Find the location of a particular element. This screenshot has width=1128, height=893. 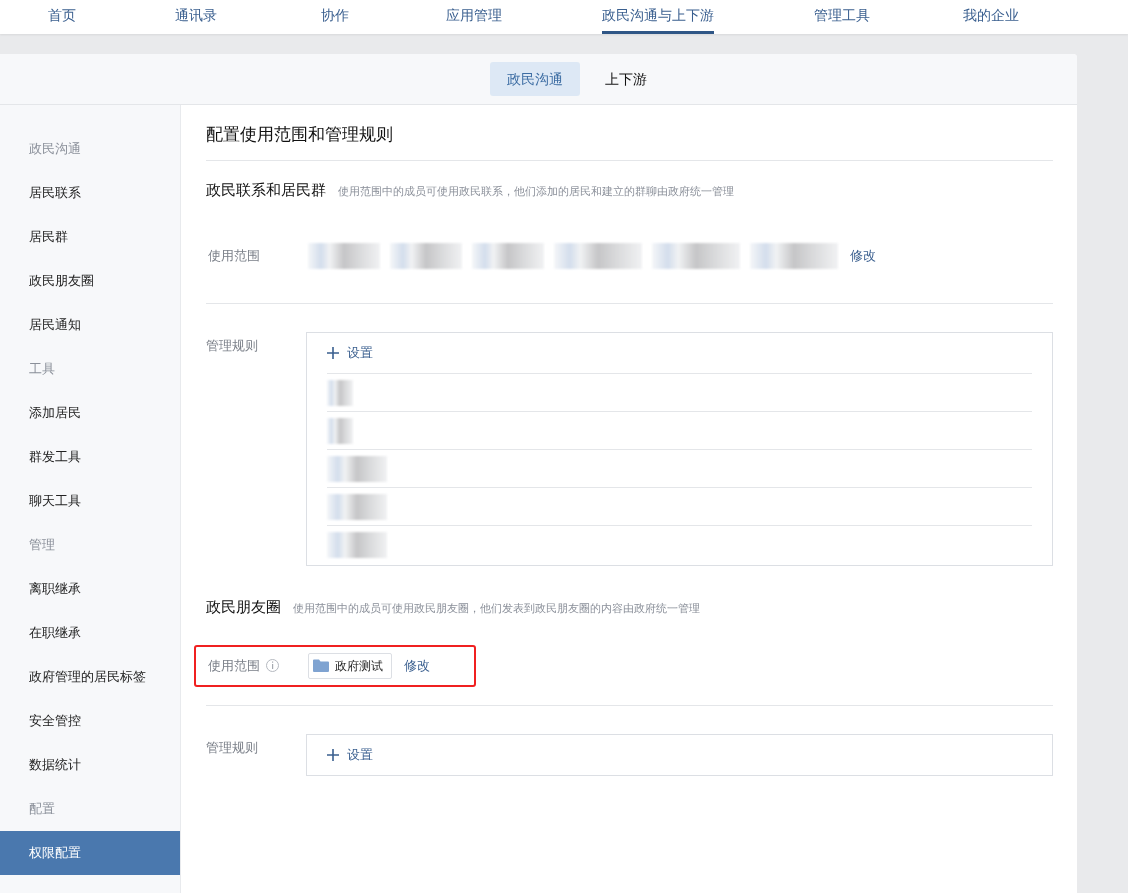

page-title: 配置使用范围和管理规则 is located at coordinates (629, 141).